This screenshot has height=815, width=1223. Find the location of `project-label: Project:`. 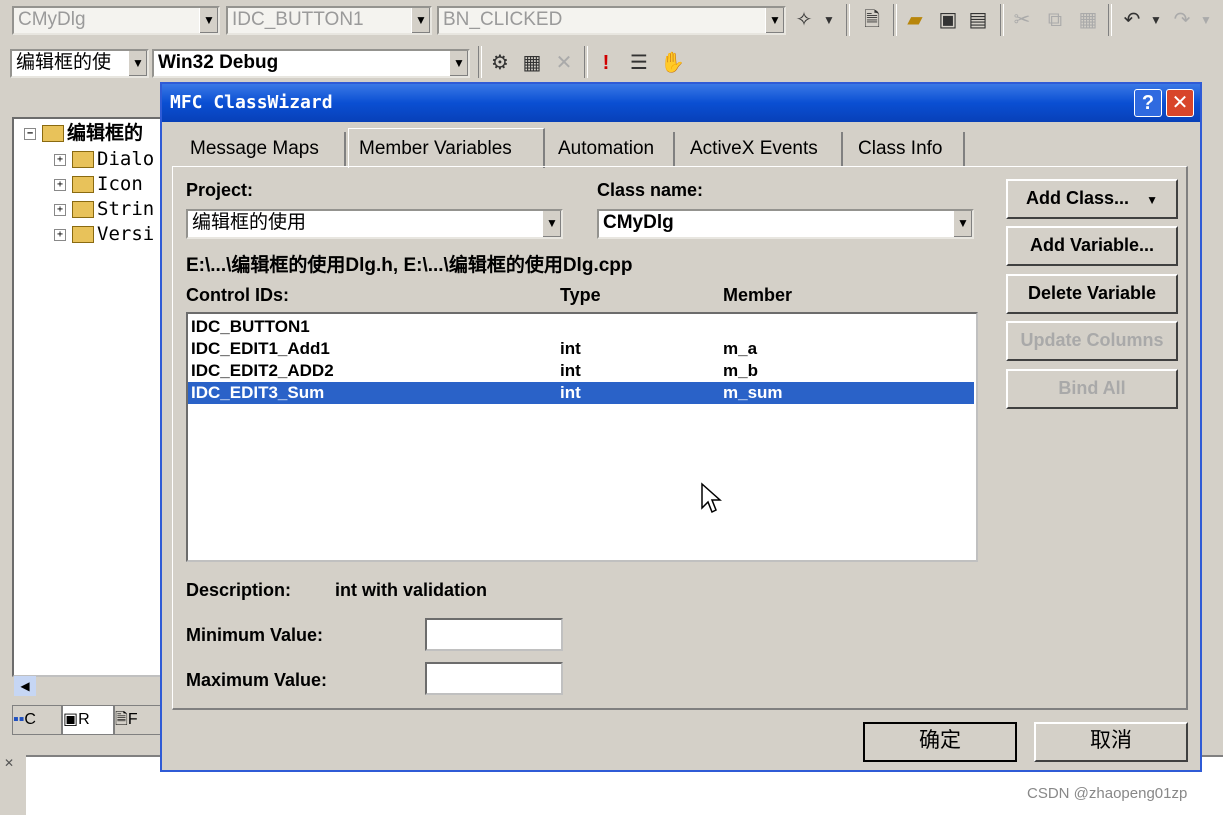

project-label: Project: is located at coordinates (220, 190).